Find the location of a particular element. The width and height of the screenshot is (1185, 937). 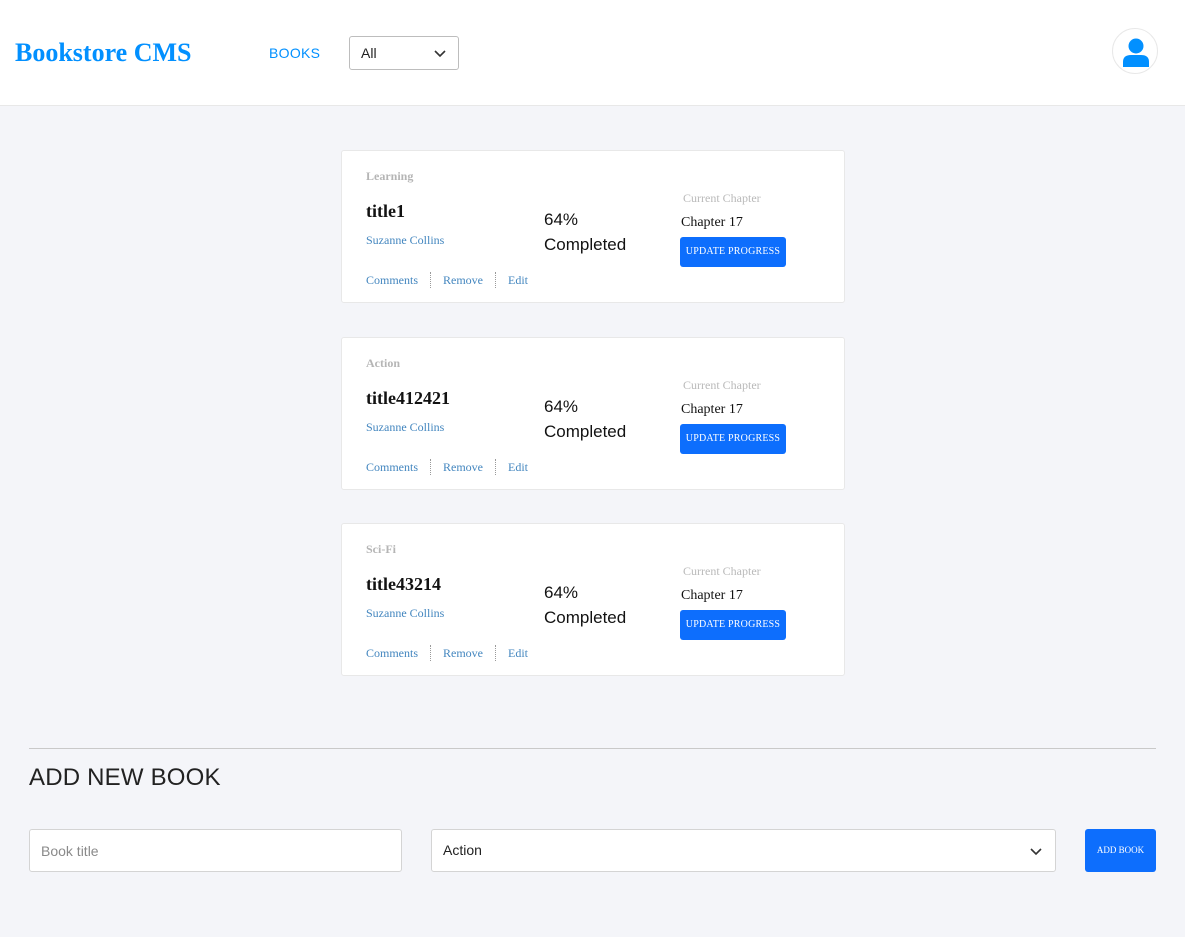

book-category: Sci-Fi is located at coordinates (381, 549).